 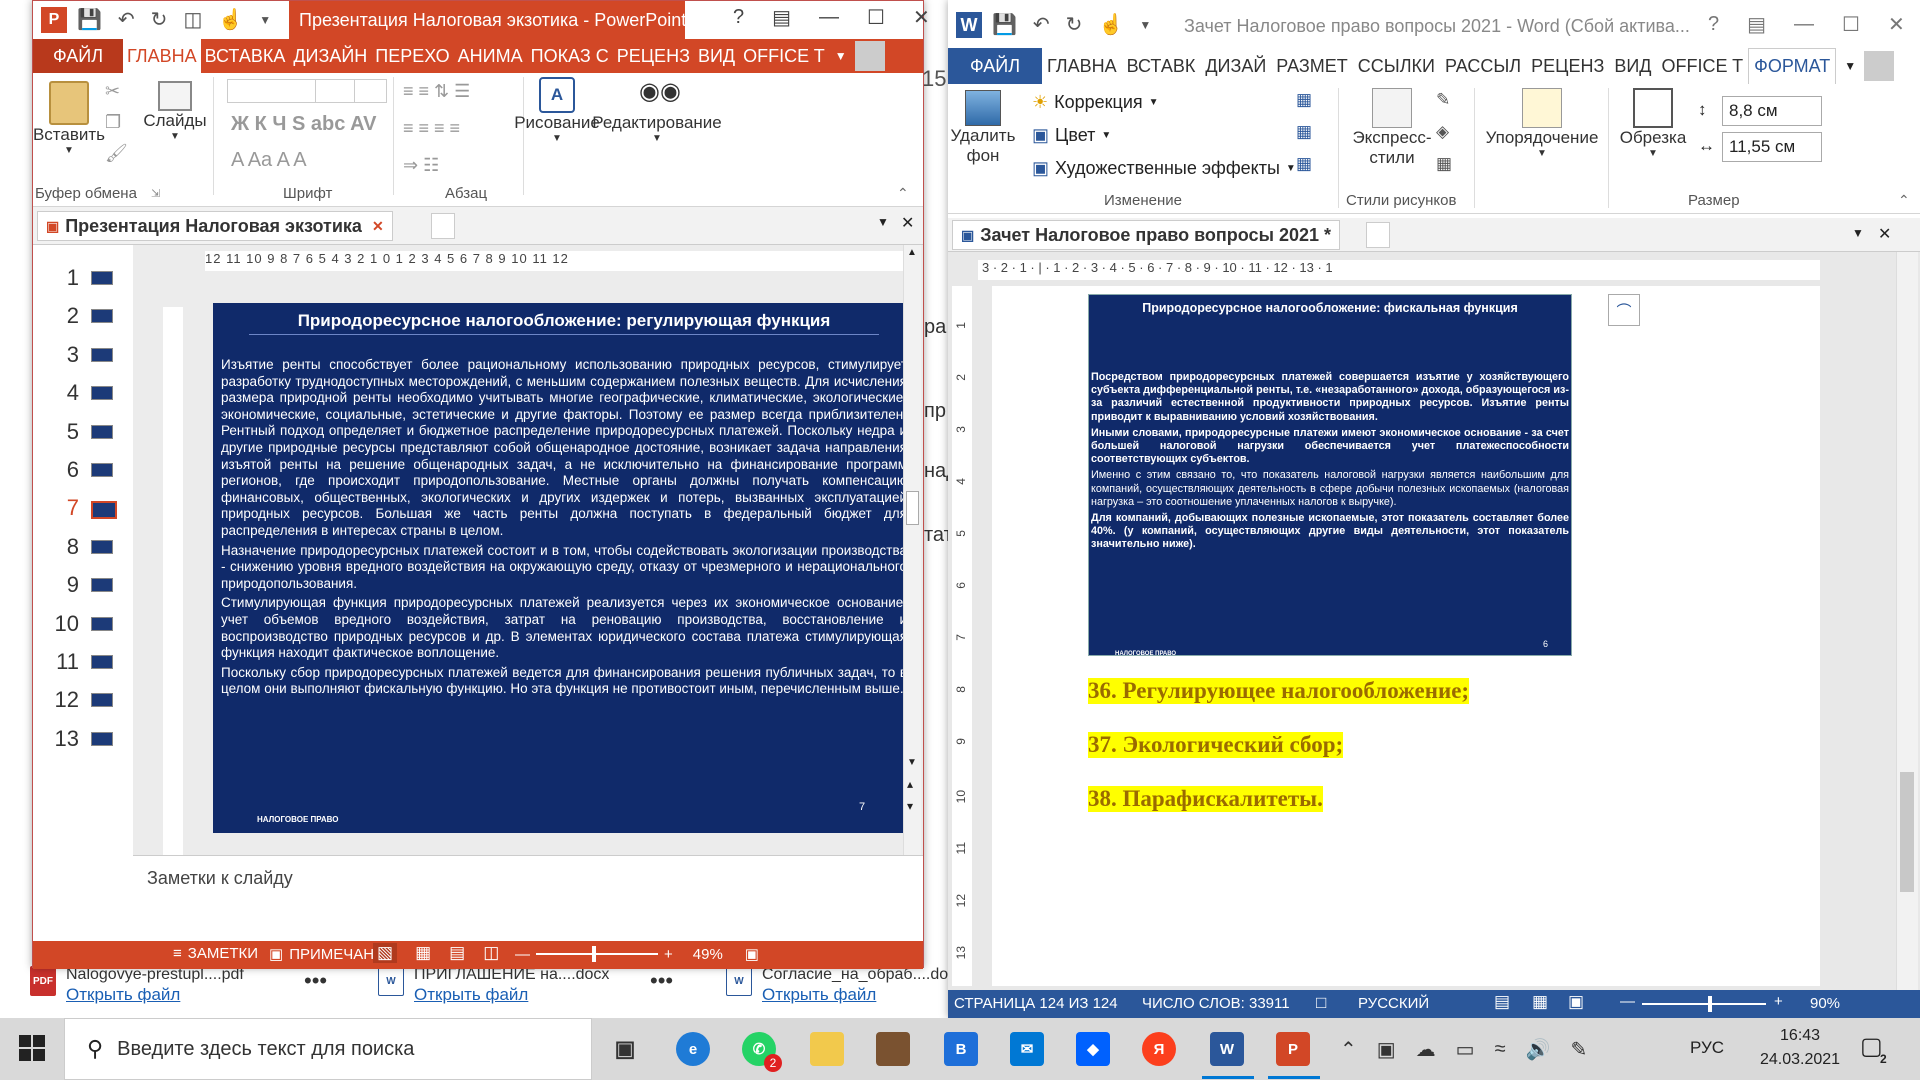 I want to click on tabs-dropdown-icon: ▼, so click(x=883, y=222).